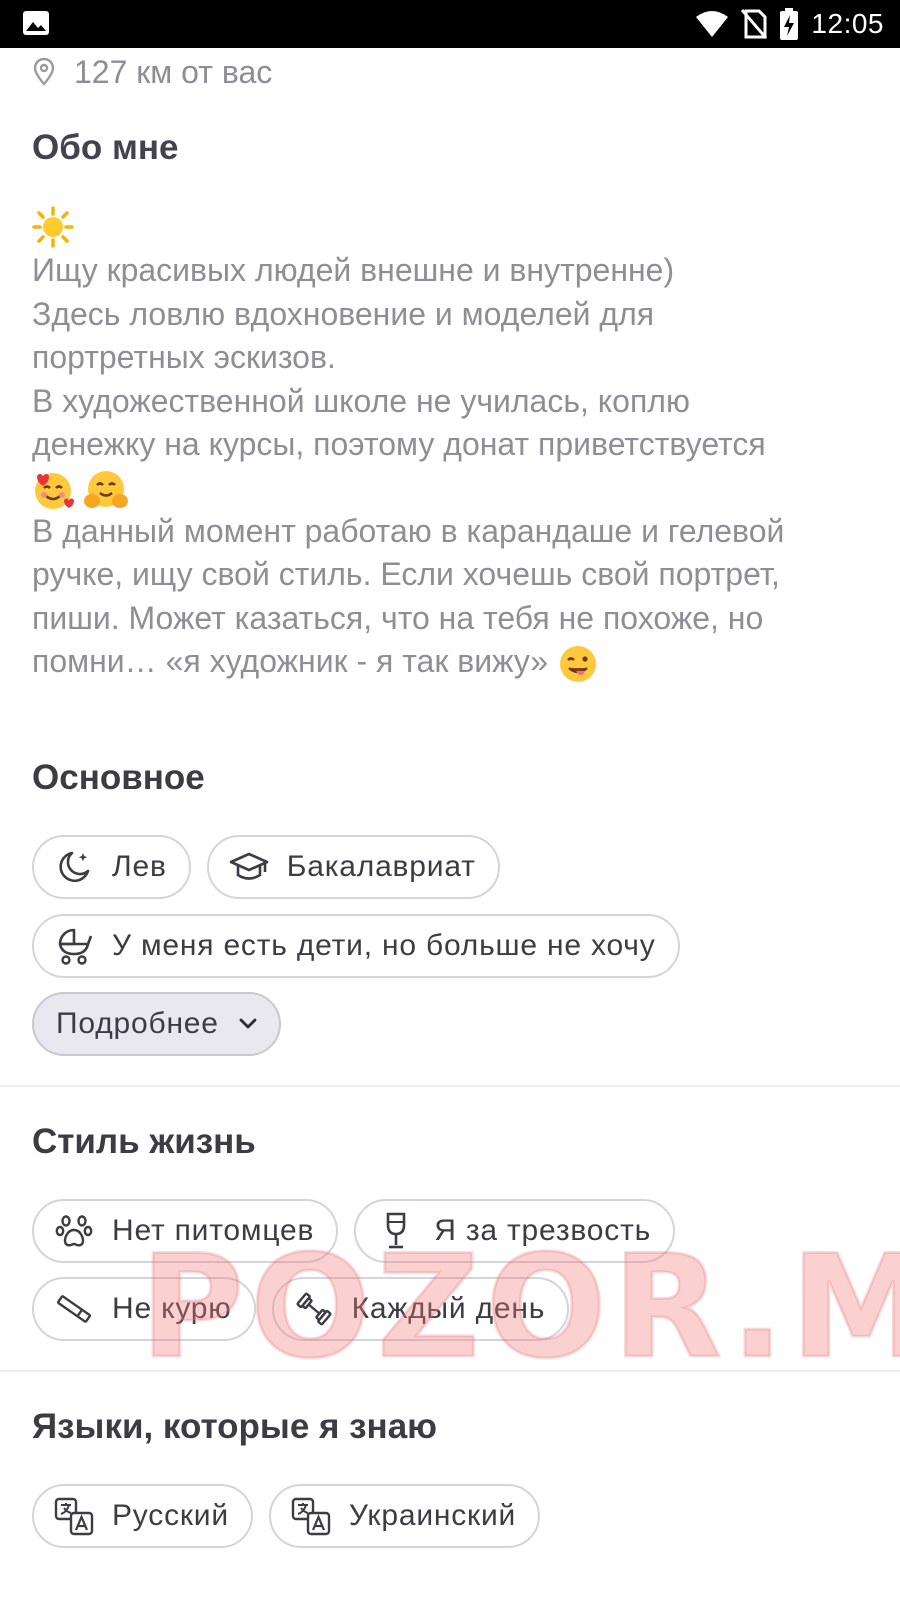  I want to click on chip-label: Не курю, so click(172, 1308).